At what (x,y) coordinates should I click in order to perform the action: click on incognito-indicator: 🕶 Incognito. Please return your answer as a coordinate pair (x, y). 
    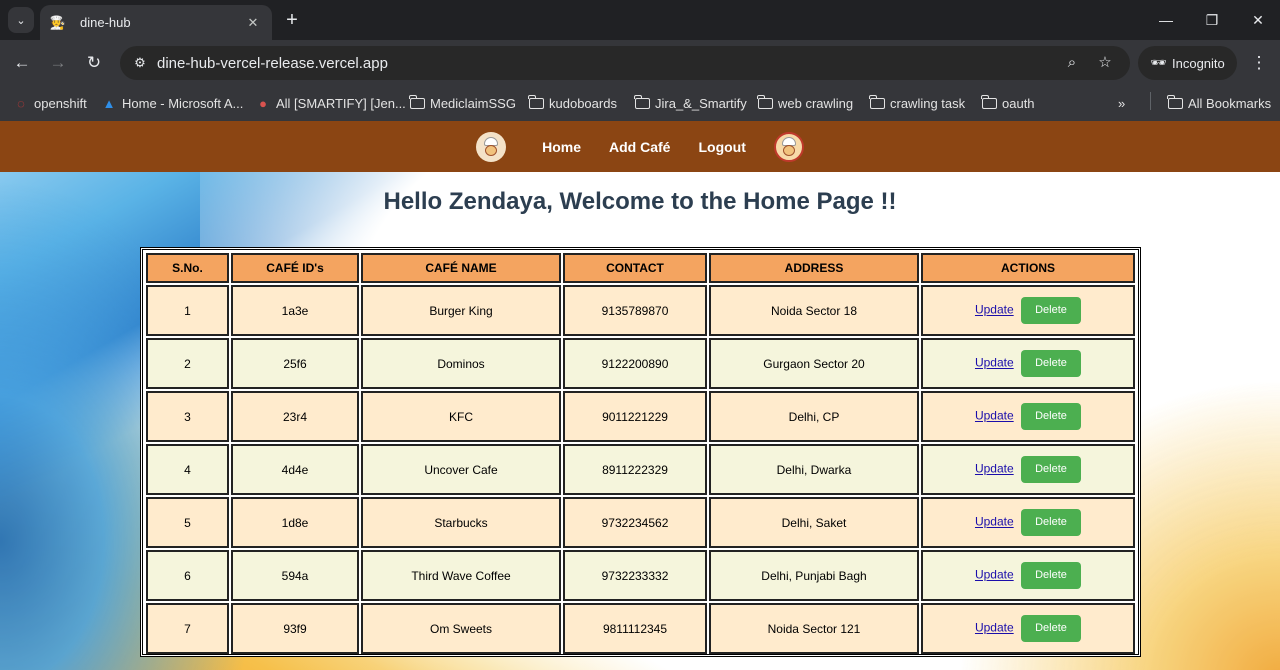
    Looking at the image, I should click on (1187, 63).